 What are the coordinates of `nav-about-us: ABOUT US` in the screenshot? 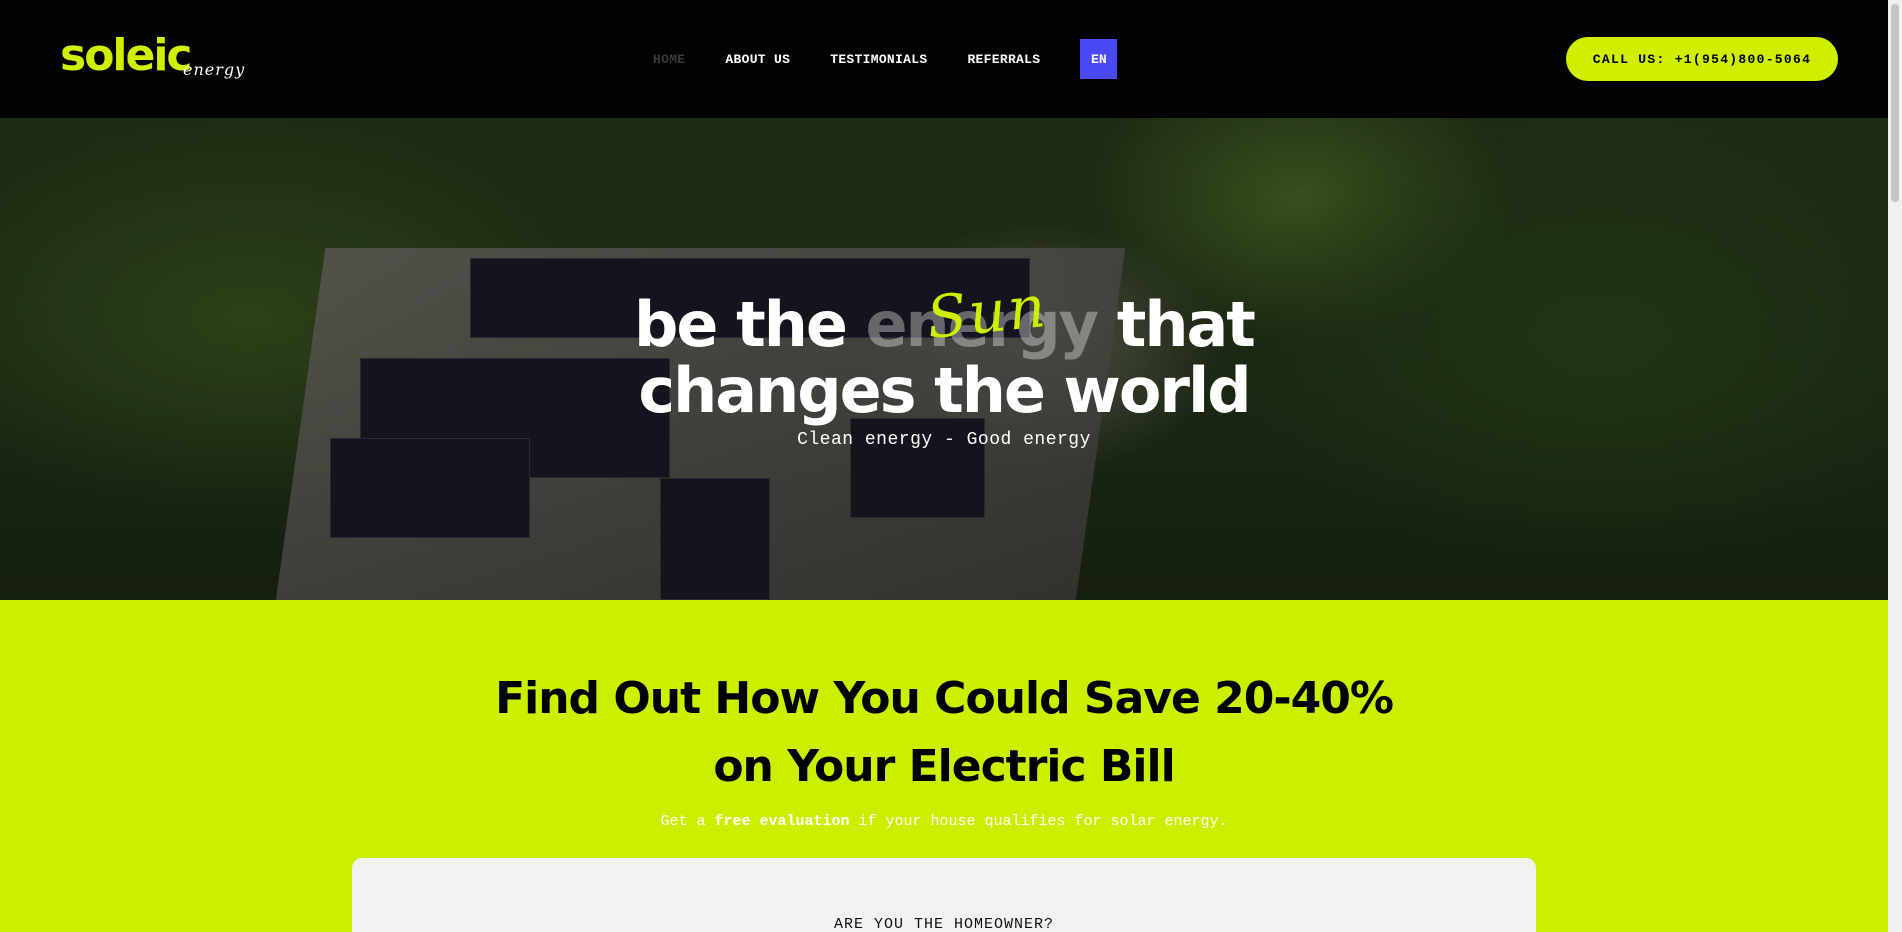 It's located at (757, 59).